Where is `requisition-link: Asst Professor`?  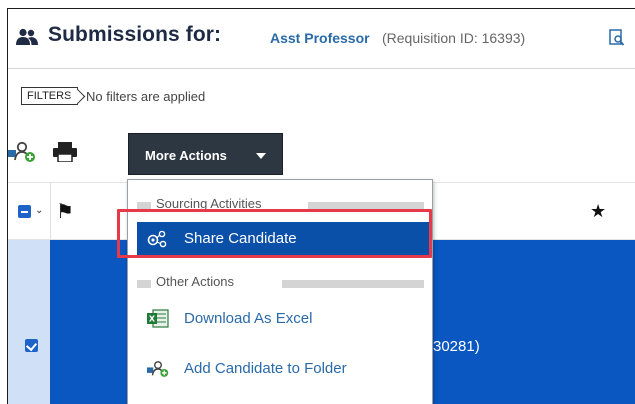 requisition-link: Asst Professor is located at coordinates (320, 38).